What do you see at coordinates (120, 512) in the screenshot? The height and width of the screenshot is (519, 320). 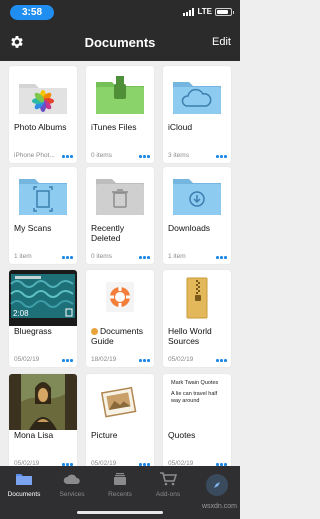 I see `home-indicator` at bounding box center [120, 512].